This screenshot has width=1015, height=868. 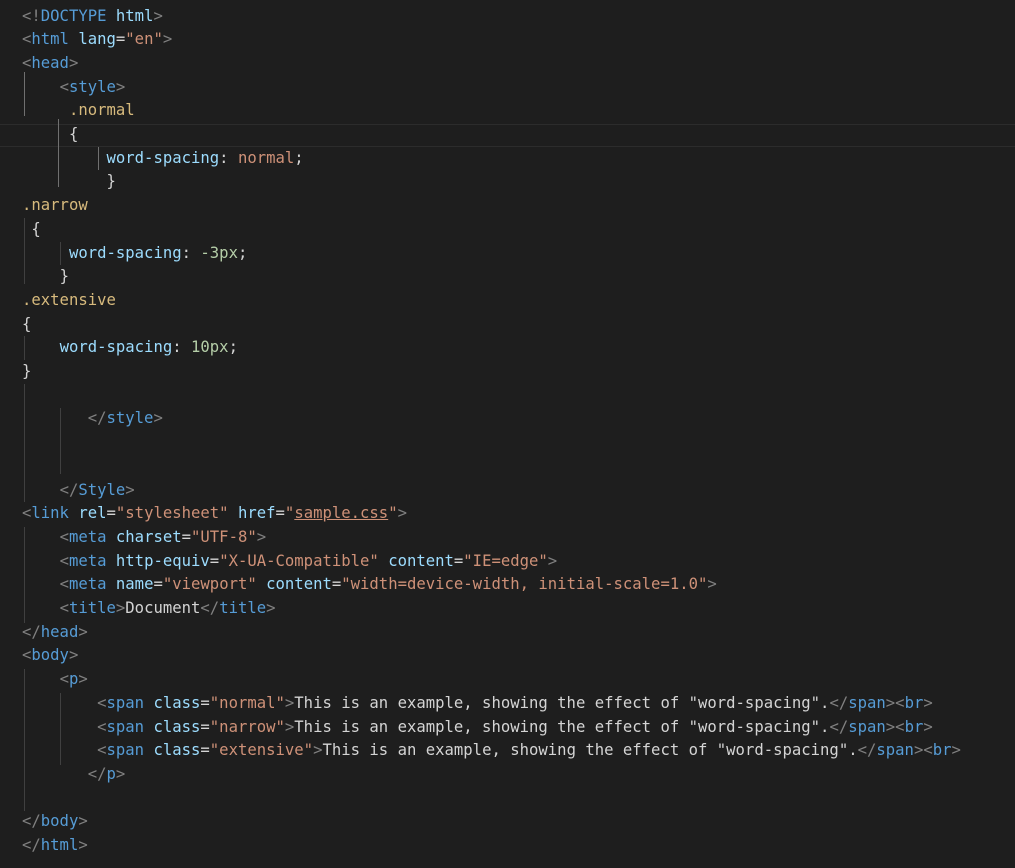 I want to click on code-token: link, so click(x=50, y=513).